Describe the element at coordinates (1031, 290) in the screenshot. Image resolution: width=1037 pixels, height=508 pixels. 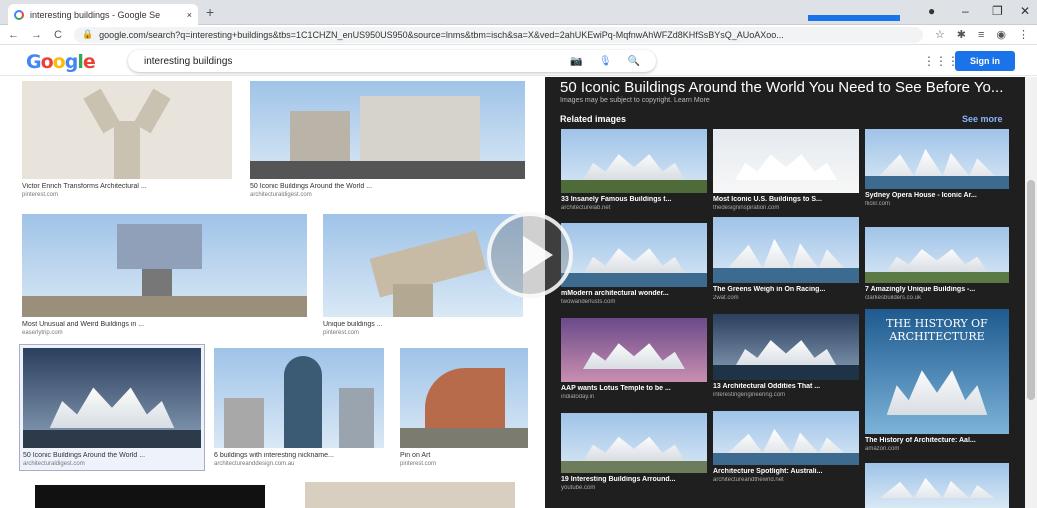
I see `scrollbar-thumb` at that location.